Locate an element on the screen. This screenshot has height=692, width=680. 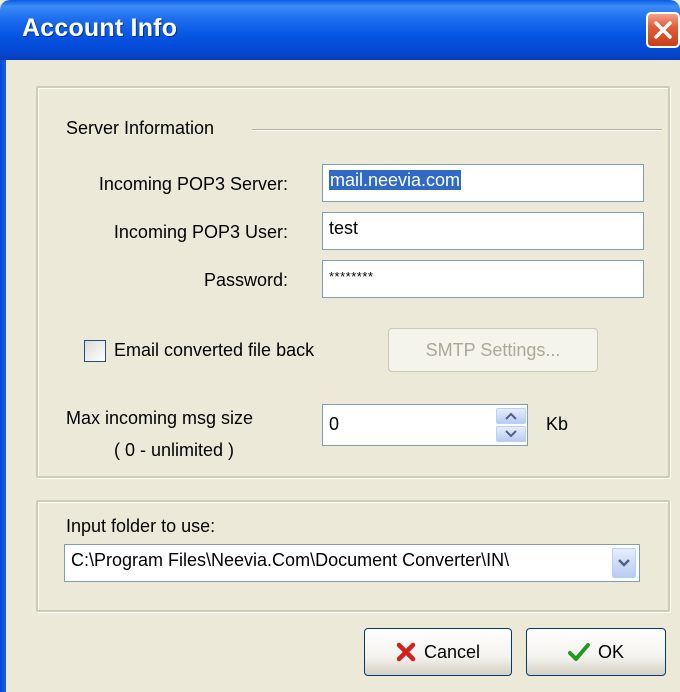
spin-up-button is located at coordinates (511, 416).